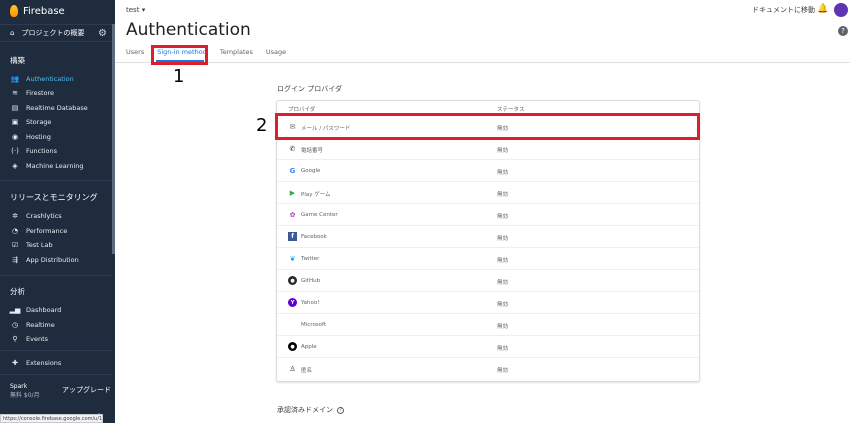  Describe the element at coordinates (40, 325) in the screenshot. I see `sidebar-item-label: Realtime` at that location.